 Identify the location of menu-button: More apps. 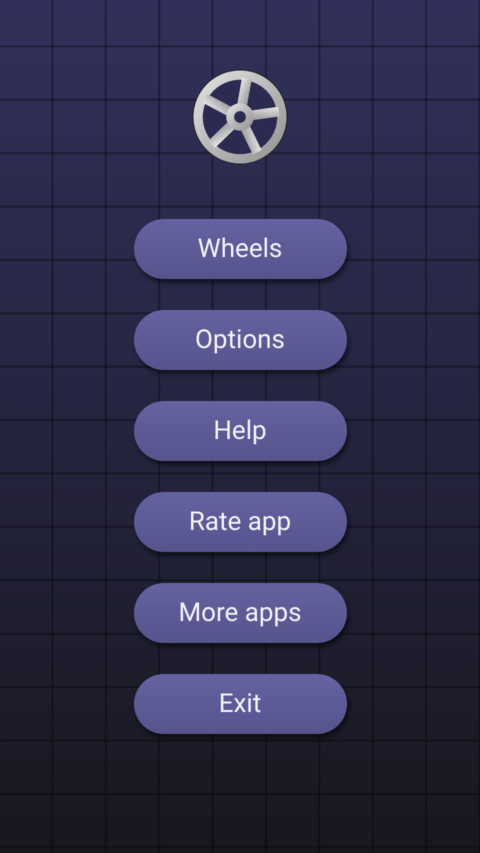
(240, 613).